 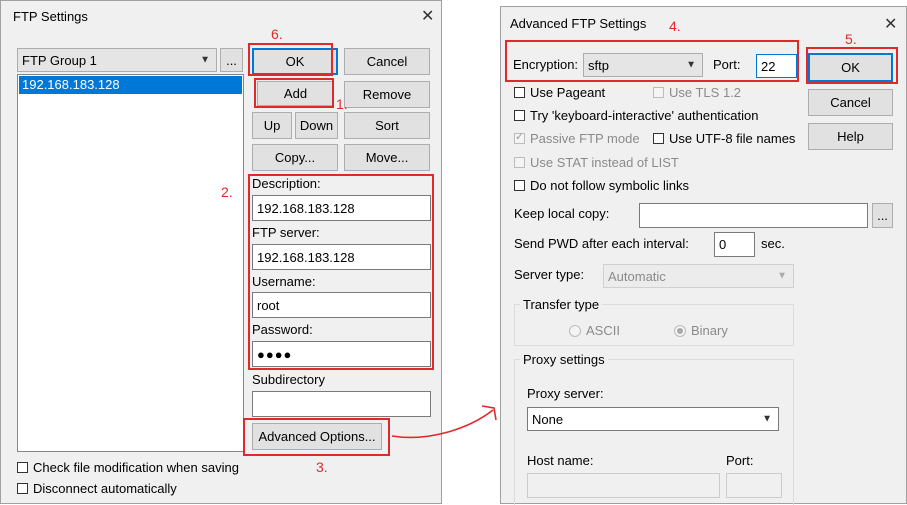 What do you see at coordinates (549, 274) in the screenshot?
I see `server-type-label: Server type:` at bounding box center [549, 274].